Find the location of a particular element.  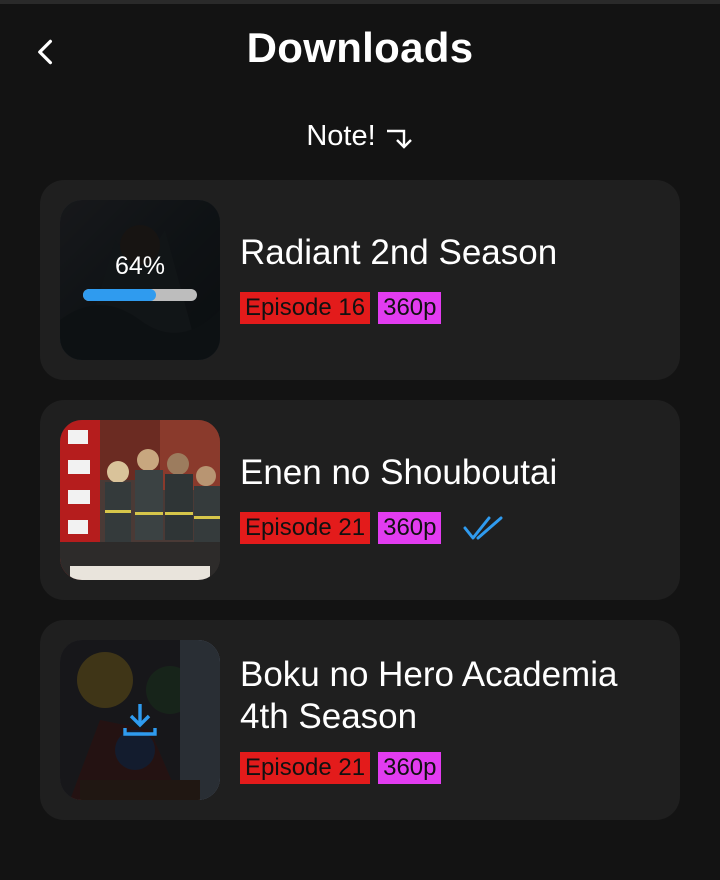

app-header: Downloads is located at coordinates (360, 50).